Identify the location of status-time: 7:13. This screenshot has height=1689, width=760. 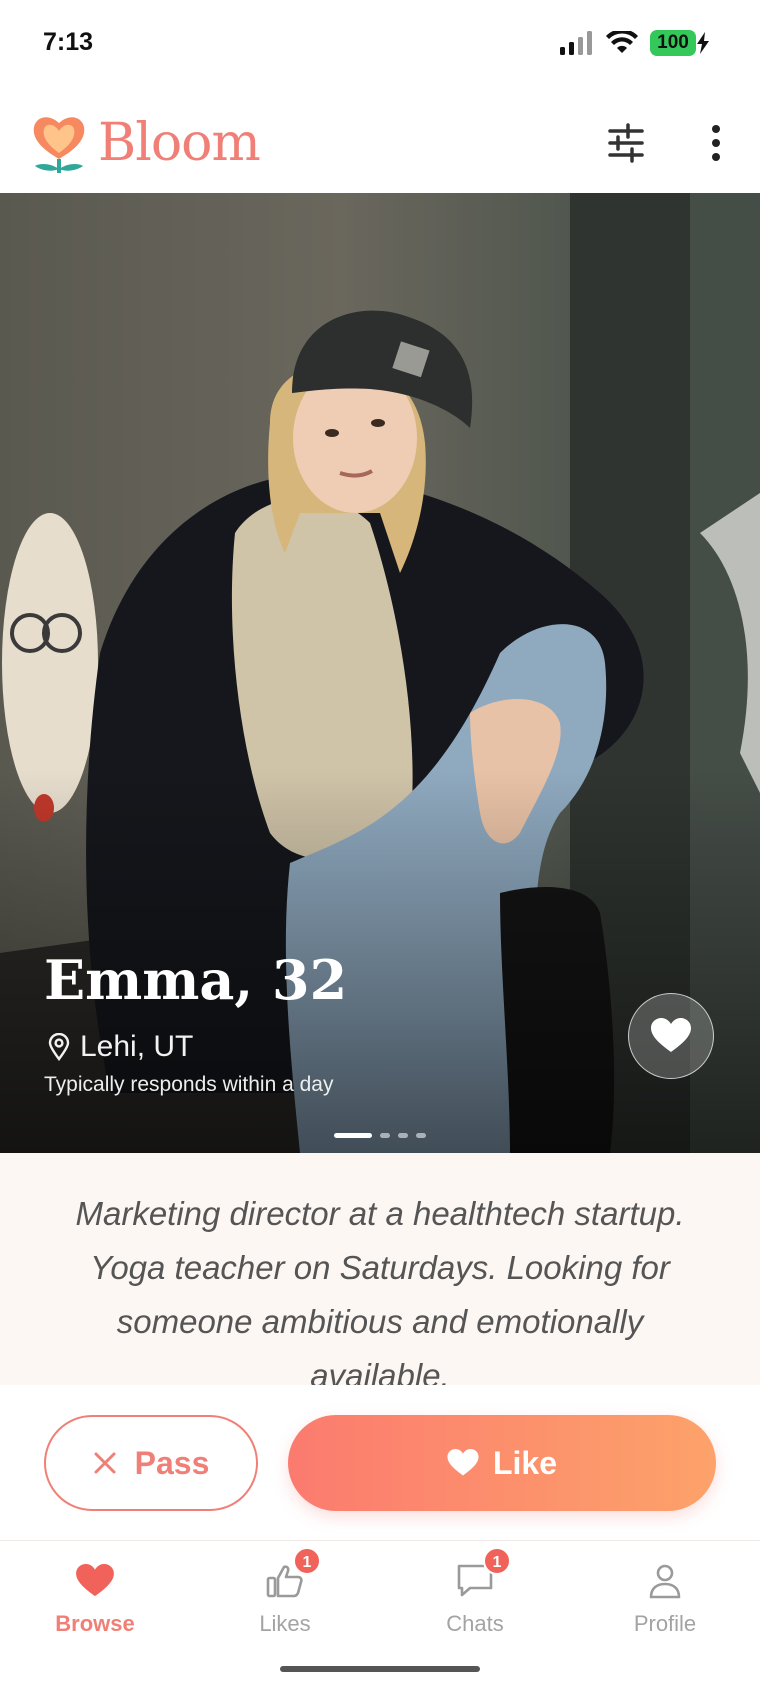
(68, 42).